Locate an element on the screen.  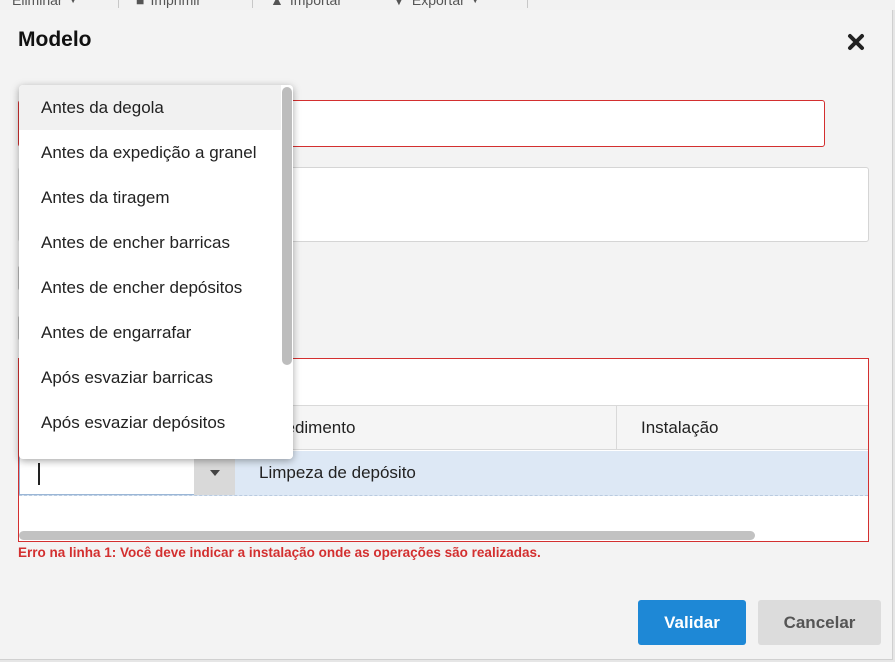
dropdown-option: Antes de encher depósitos is located at coordinates (150, 287).